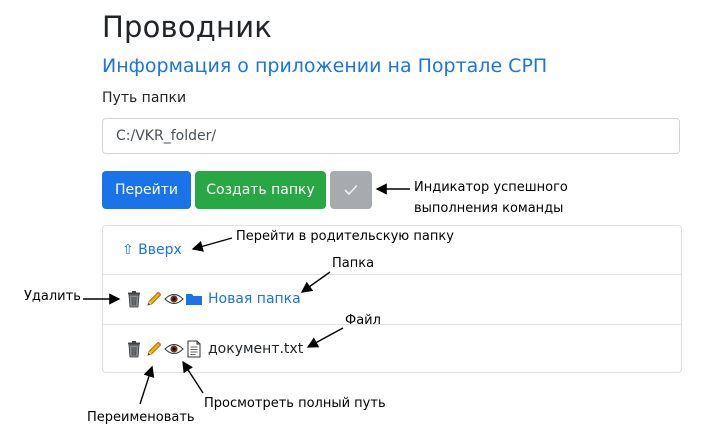 The width and height of the screenshot is (702, 446). I want to click on annotation-folder: Папка, so click(353, 263).